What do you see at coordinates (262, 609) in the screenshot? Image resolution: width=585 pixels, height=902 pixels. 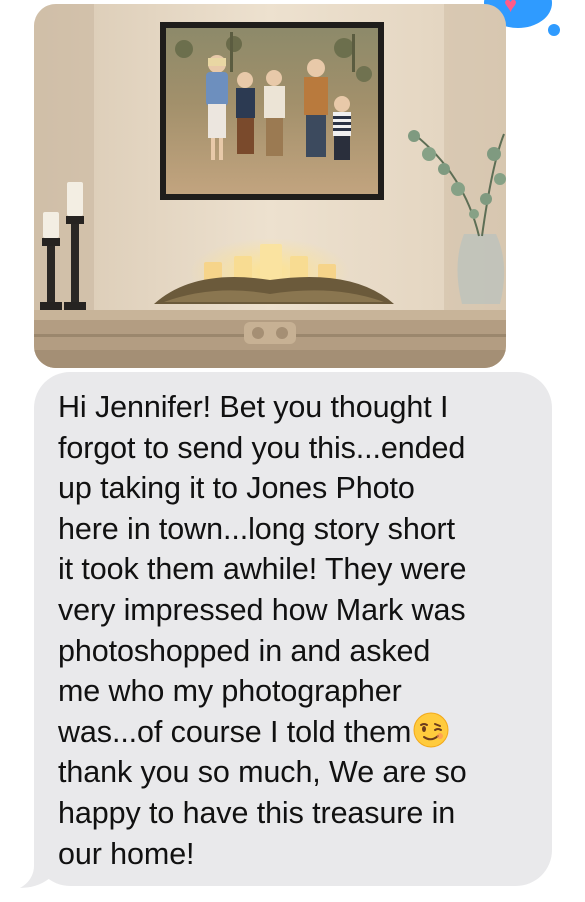 I see `message-line: very impressed how Mark was` at bounding box center [262, 609].